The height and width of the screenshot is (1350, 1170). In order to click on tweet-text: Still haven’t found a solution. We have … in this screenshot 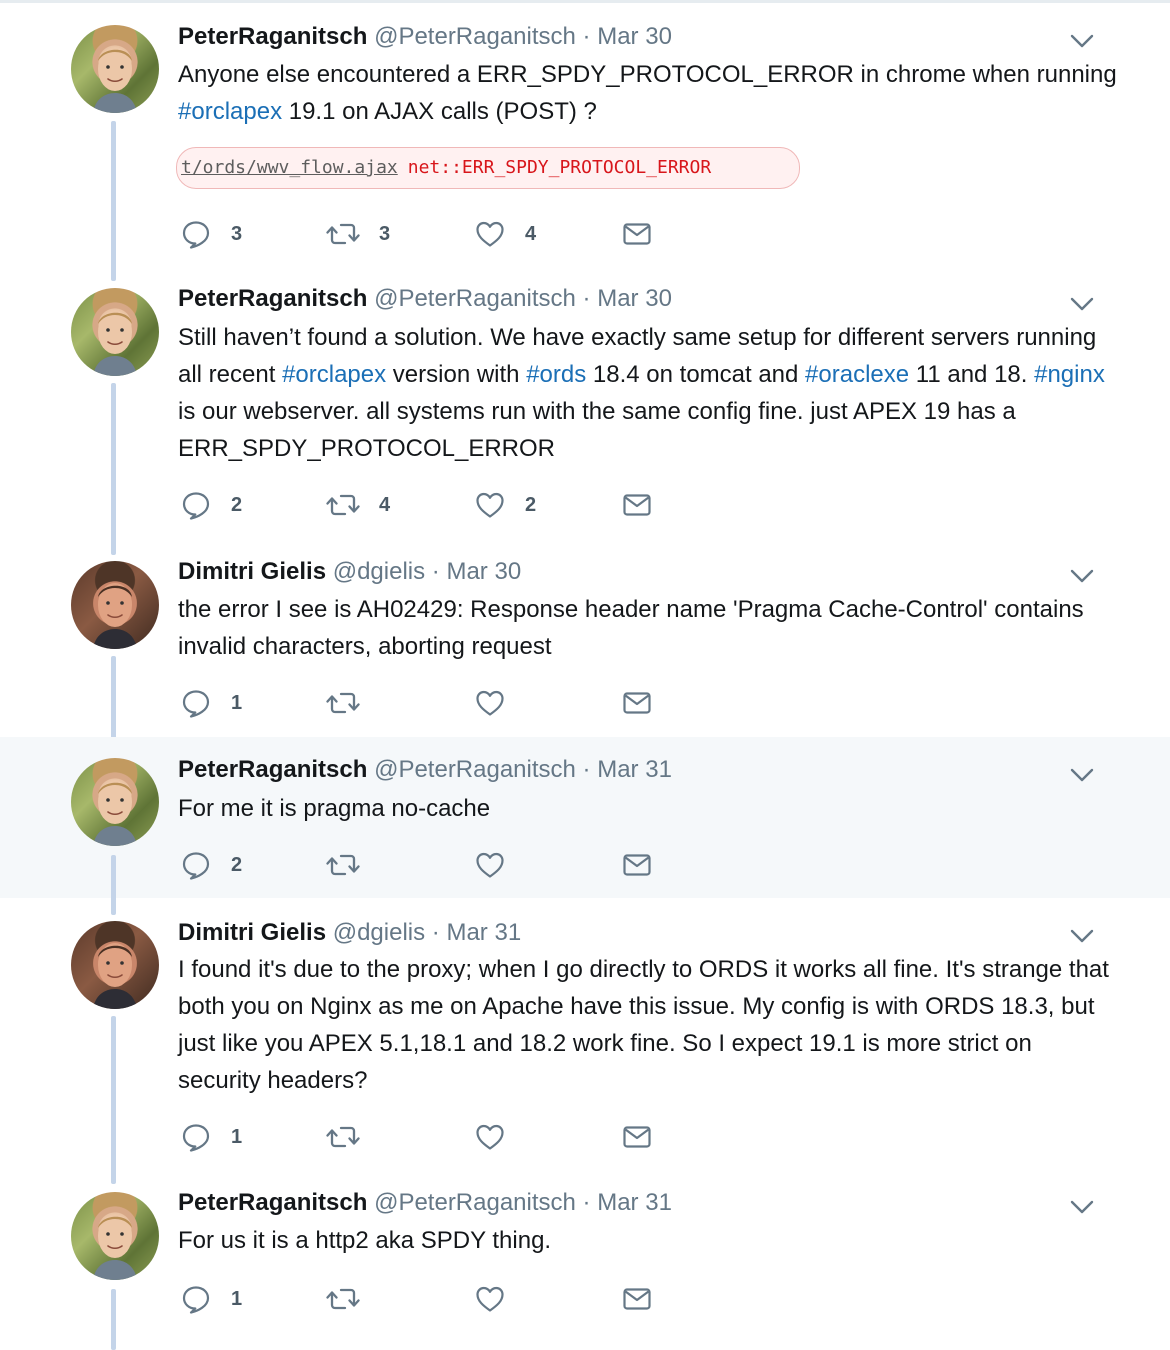, I will do `click(648, 393)`.